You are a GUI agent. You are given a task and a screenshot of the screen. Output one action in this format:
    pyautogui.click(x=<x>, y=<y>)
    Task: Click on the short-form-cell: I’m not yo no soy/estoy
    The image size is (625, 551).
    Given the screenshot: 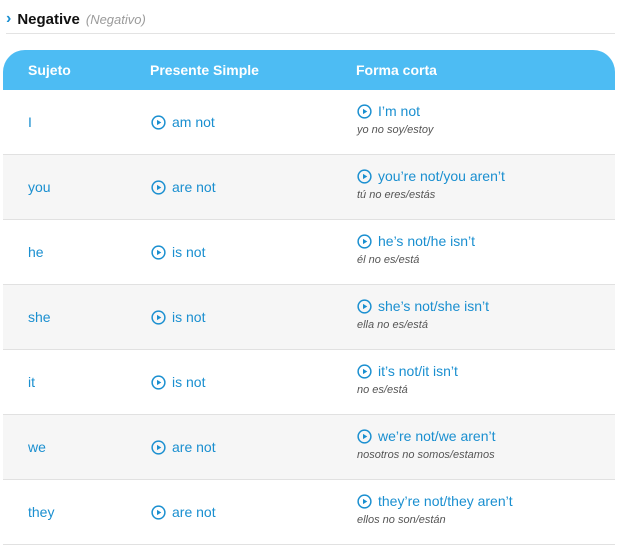 What is the action you would take?
    pyautogui.click(x=395, y=118)
    